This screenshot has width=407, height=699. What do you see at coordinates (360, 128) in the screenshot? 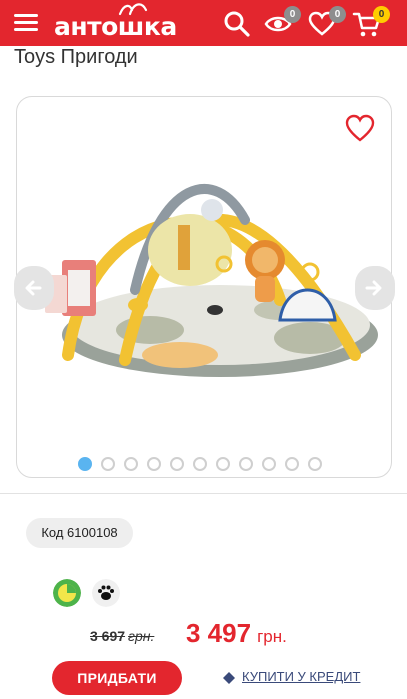
I see `favorite-heart-icon` at bounding box center [360, 128].